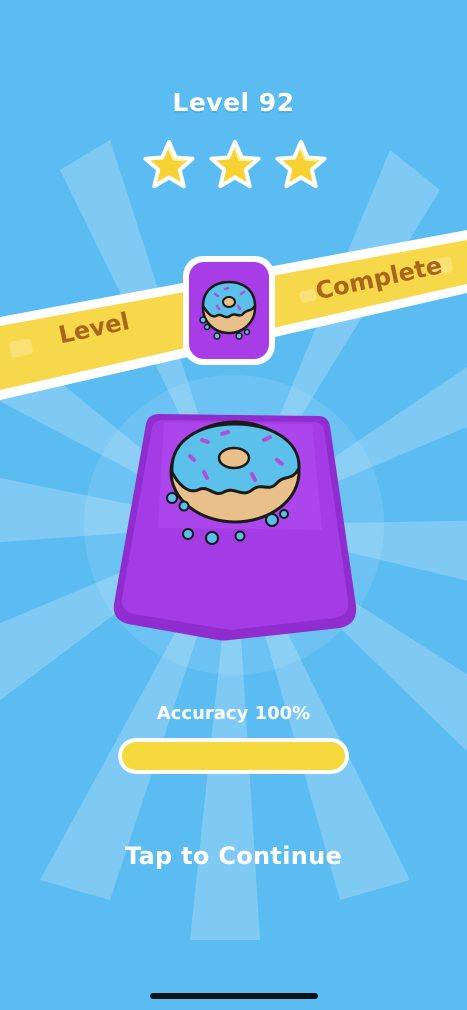 The width and height of the screenshot is (467, 1010). Describe the element at coordinates (233, 856) in the screenshot. I see `tap-to-continue: Tap to Continue` at that location.